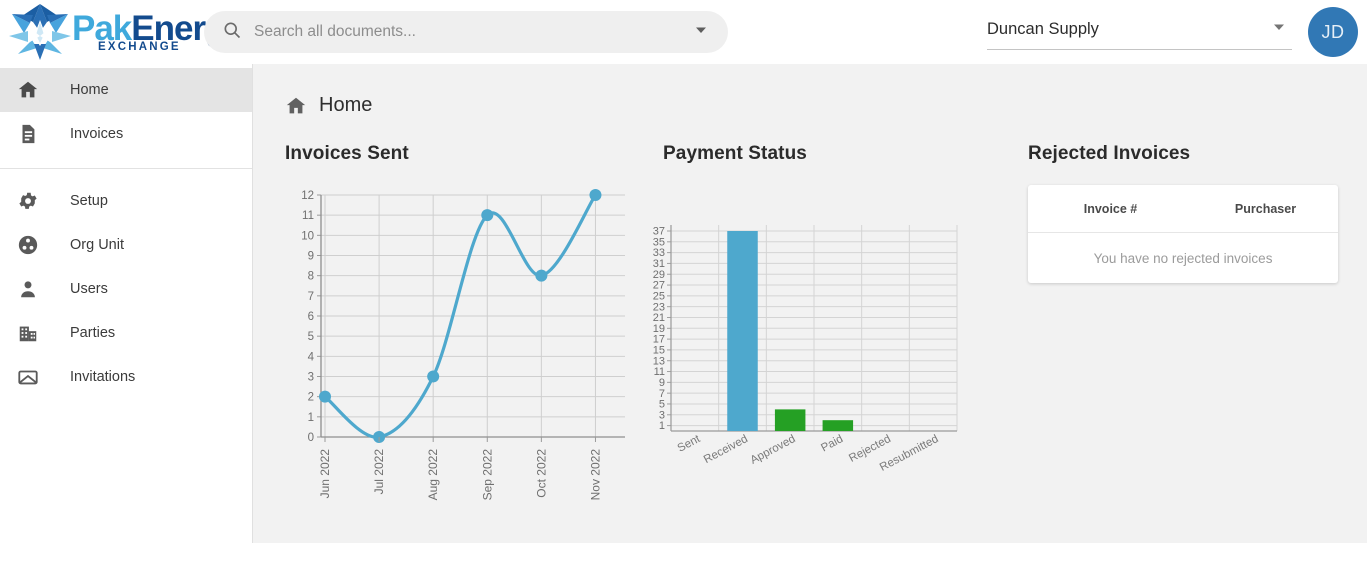  I want to click on y-axis-tick-label: 4, so click(311, 357).